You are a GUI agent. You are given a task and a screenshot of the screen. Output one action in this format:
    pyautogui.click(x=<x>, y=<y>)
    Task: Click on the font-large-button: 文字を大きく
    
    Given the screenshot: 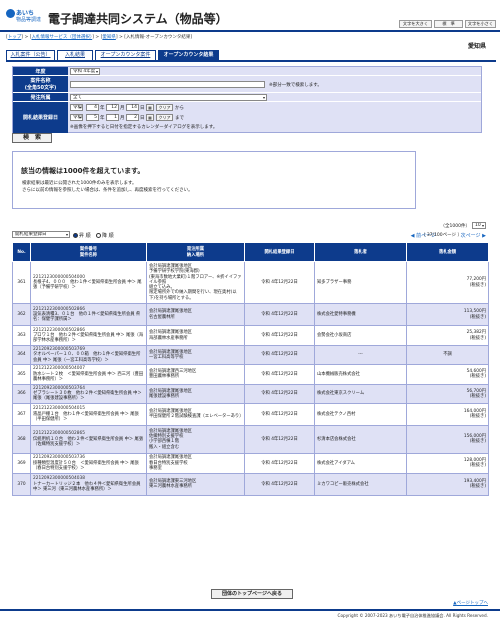 What is the action you would take?
    pyautogui.click(x=415, y=24)
    